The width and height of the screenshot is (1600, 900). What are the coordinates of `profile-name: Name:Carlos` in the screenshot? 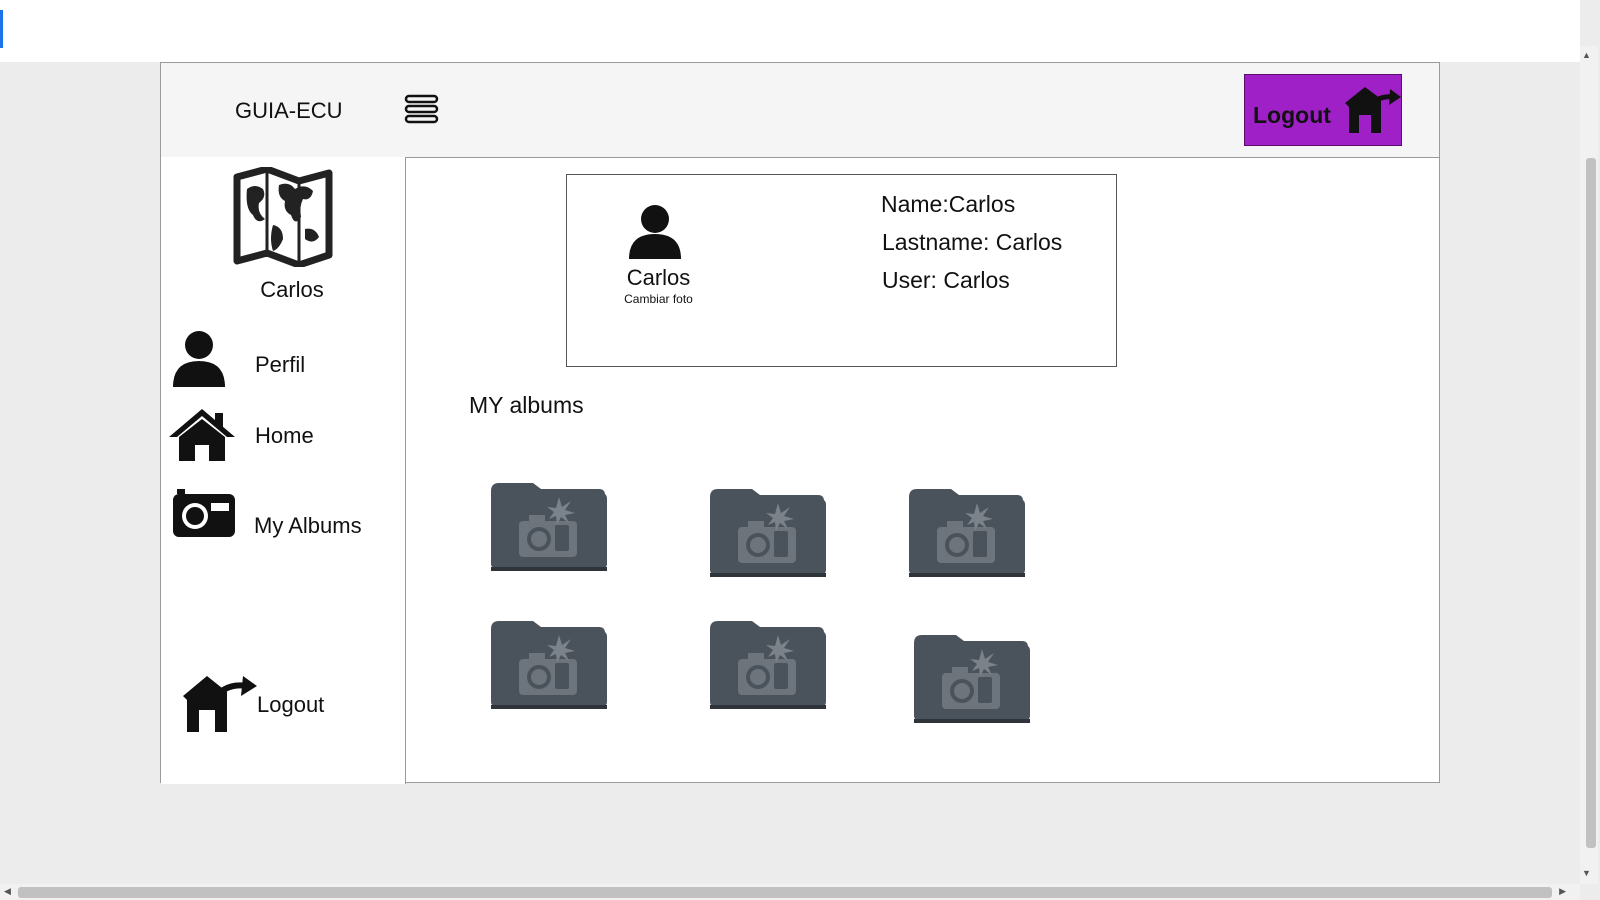 It's located at (948, 204).